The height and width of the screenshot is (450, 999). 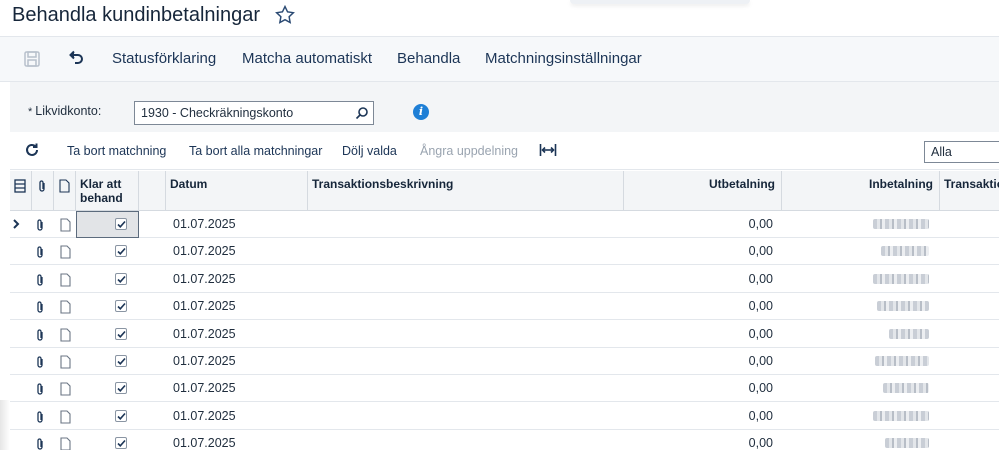 I want to click on hide-selected-button: Dölj valda, so click(x=369, y=151).